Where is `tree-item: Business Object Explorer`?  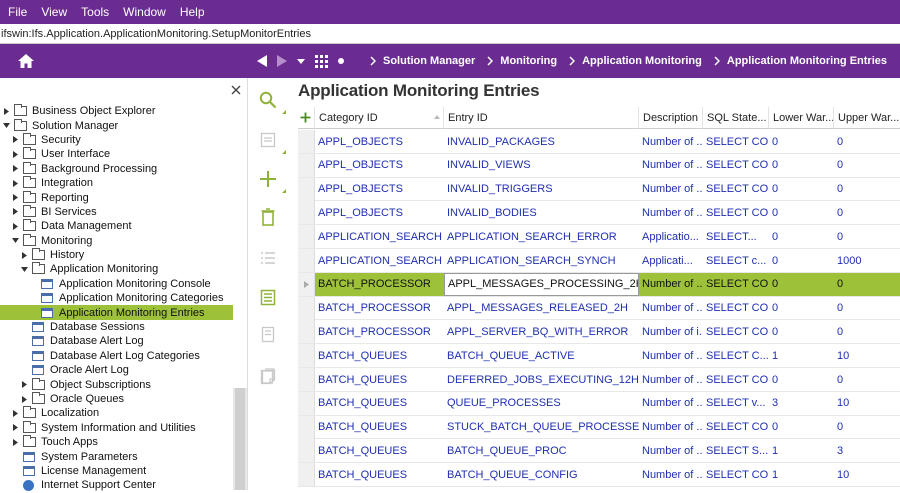 tree-item: Business Object Explorer is located at coordinates (116, 111).